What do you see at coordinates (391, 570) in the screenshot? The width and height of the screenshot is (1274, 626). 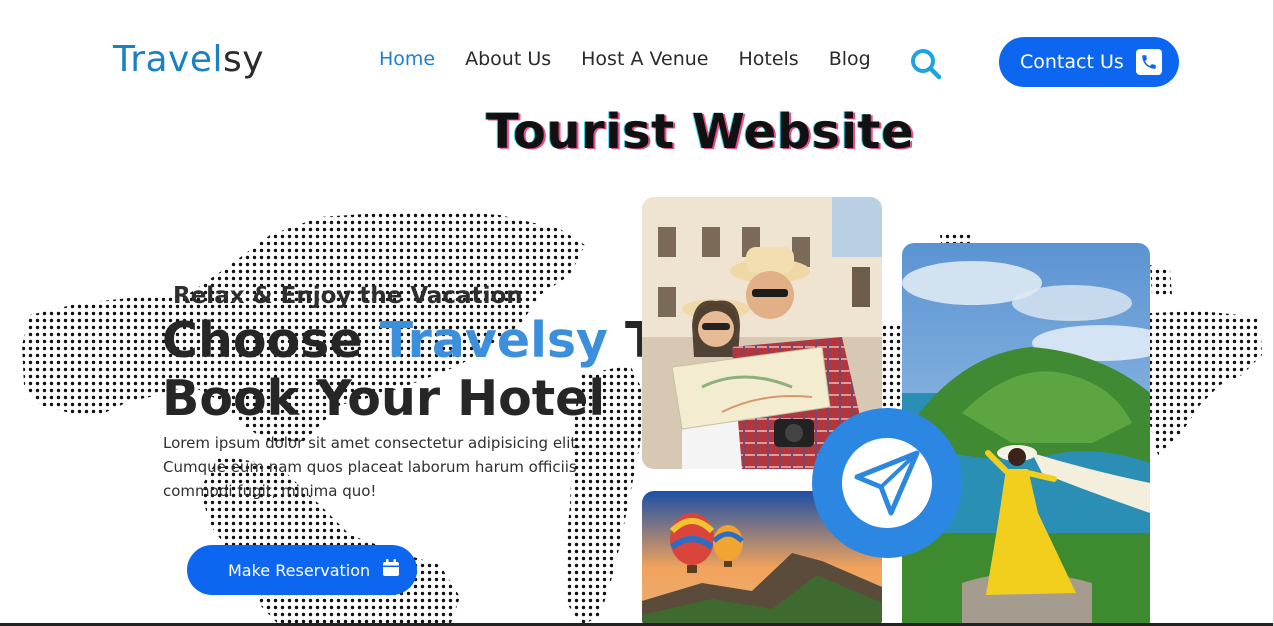 I see `calendar-icon` at bounding box center [391, 570].